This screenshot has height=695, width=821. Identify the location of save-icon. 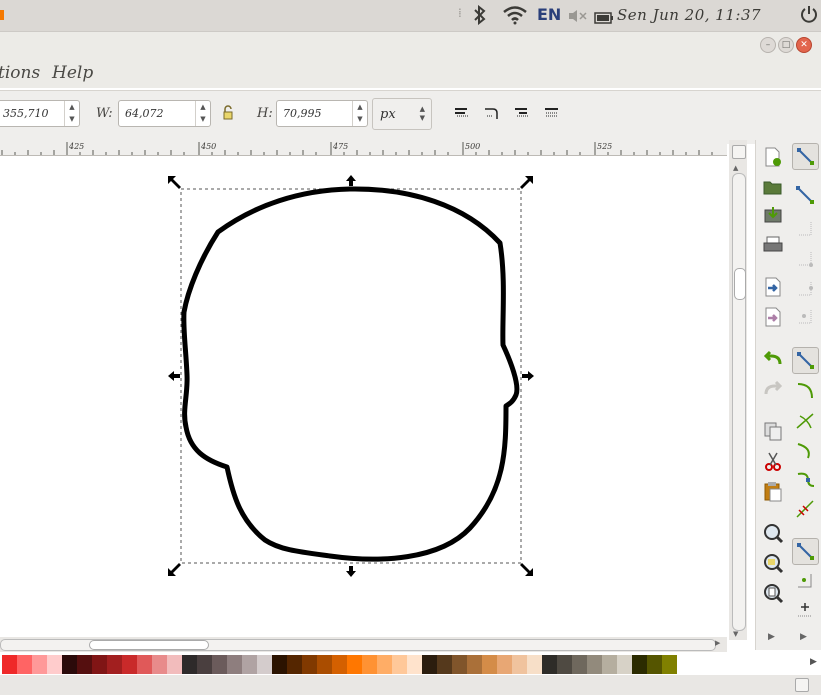
(773, 215).